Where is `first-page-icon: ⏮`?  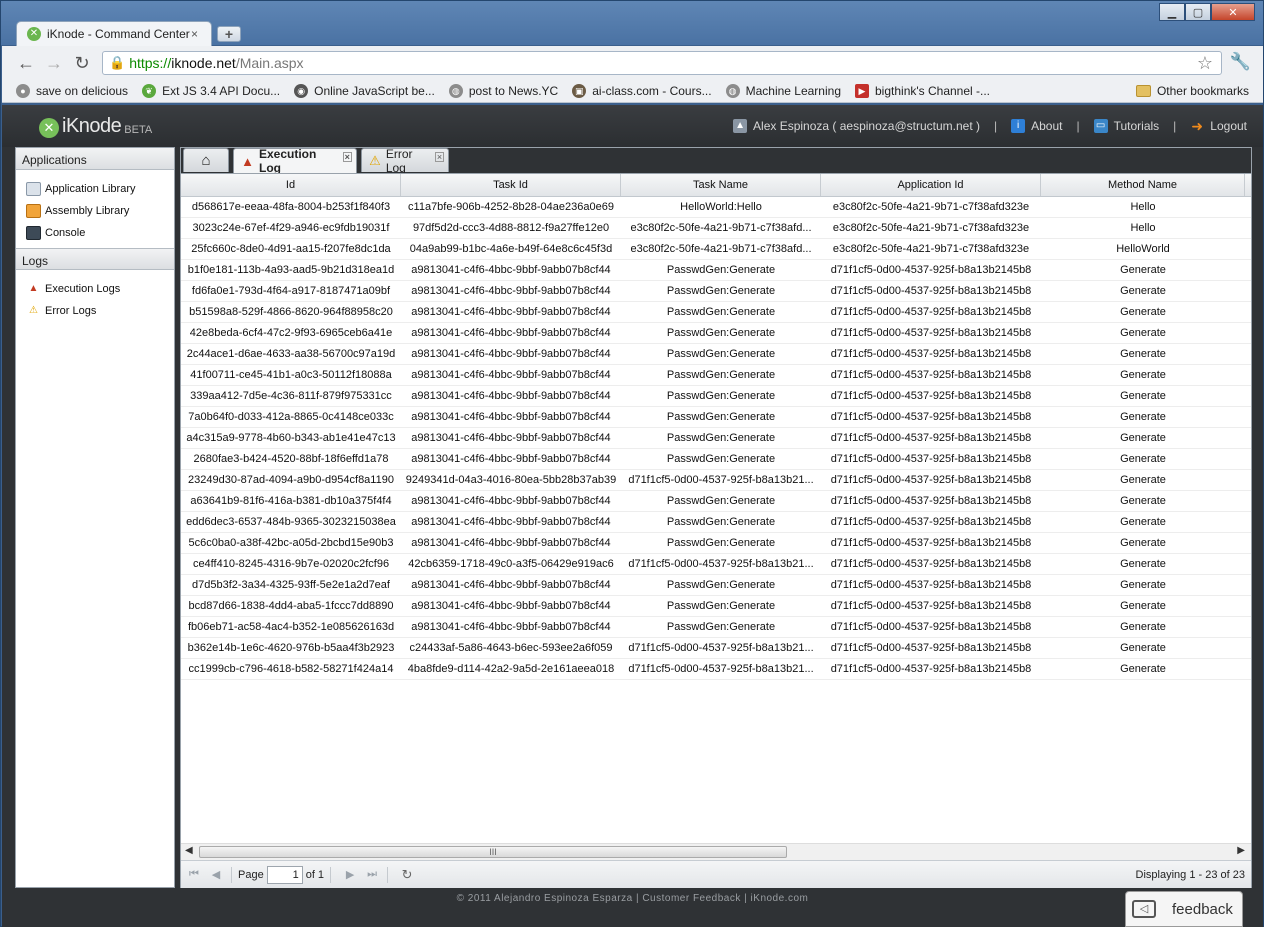
first-page-icon: ⏮ is located at coordinates (194, 874).